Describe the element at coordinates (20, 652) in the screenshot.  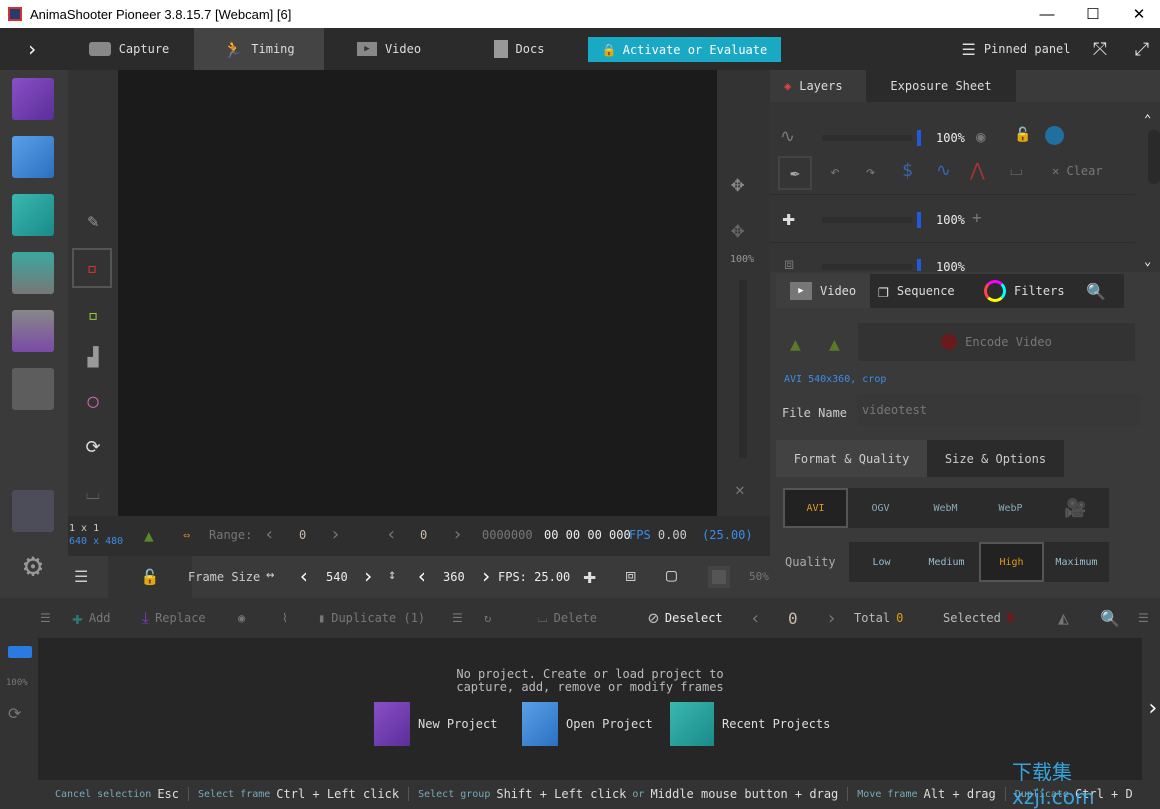
I see `filmstrip-icon` at that location.